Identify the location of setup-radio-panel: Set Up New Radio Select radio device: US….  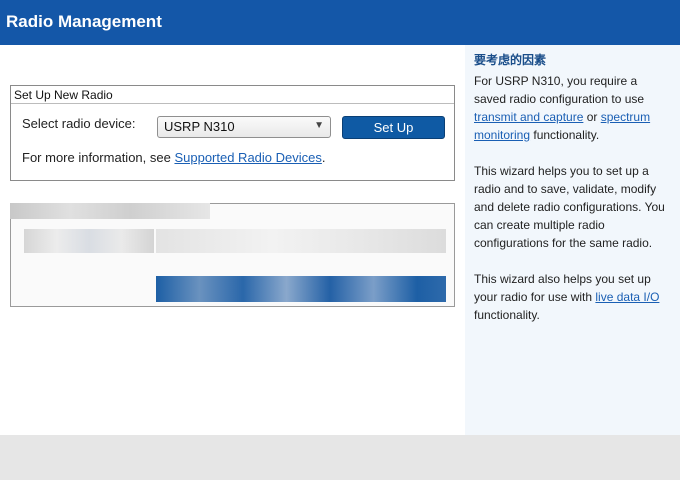
(232, 133).